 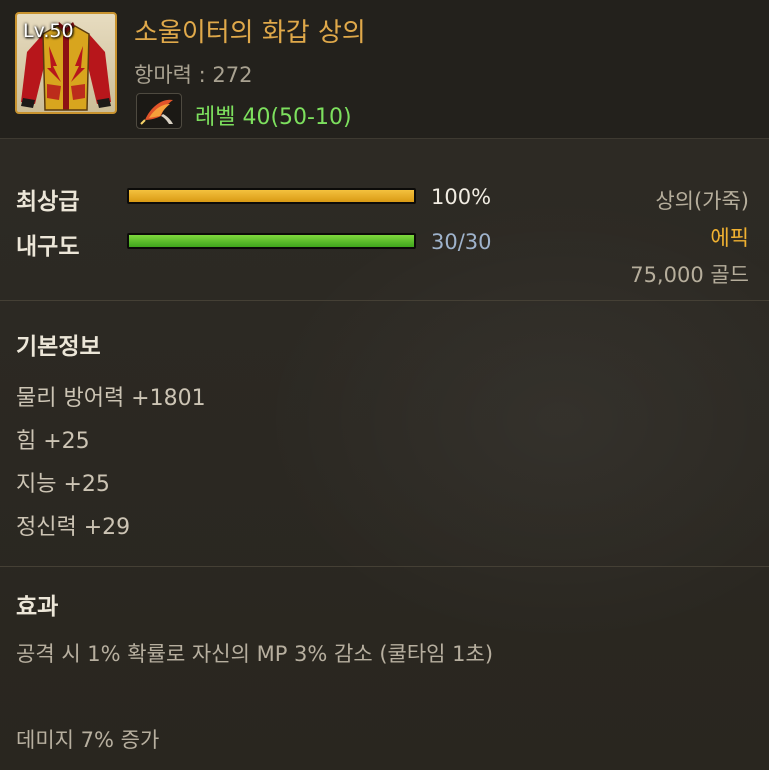 I want to click on effect-line: 데미지 7% 증가, so click(x=88, y=740).